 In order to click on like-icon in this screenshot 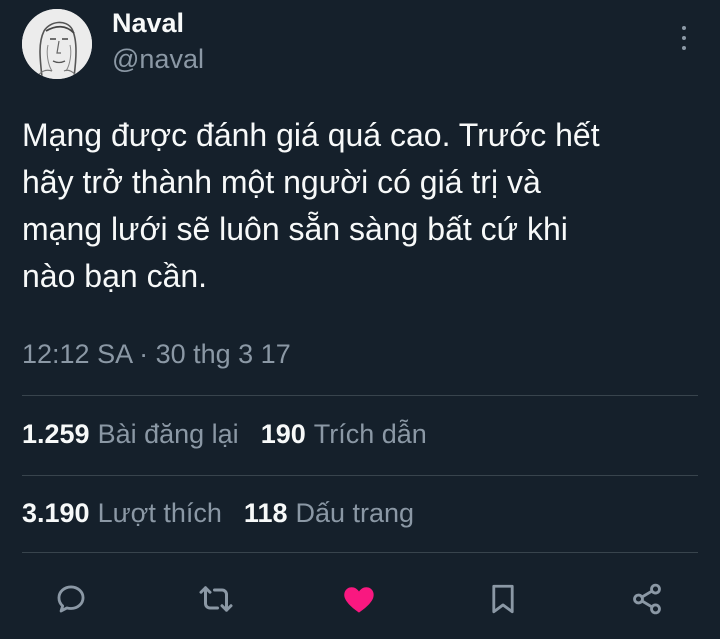, I will do `click(359, 600)`.